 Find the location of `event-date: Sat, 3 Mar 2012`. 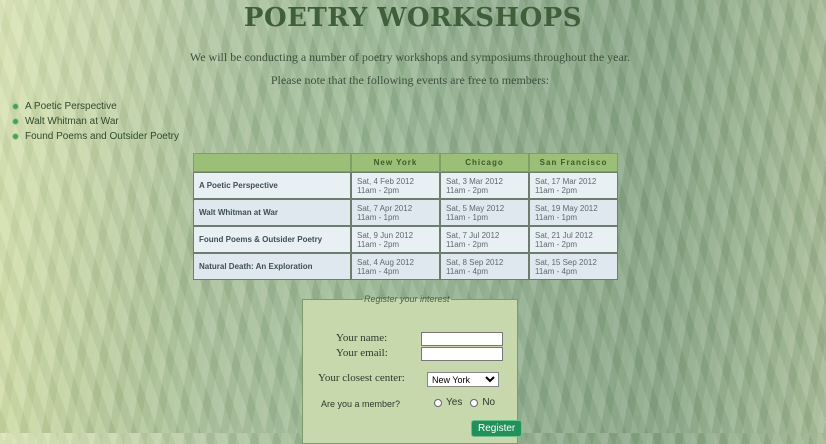

event-date: Sat, 3 Mar 2012 is located at coordinates (474, 181).